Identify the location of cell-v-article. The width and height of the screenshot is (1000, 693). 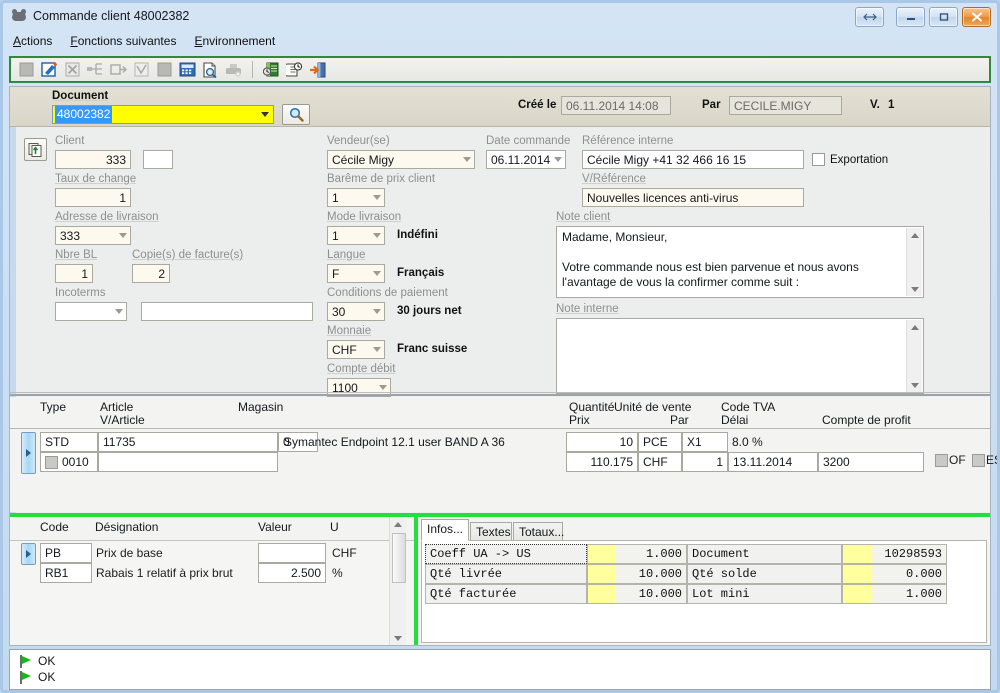
(188, 462).